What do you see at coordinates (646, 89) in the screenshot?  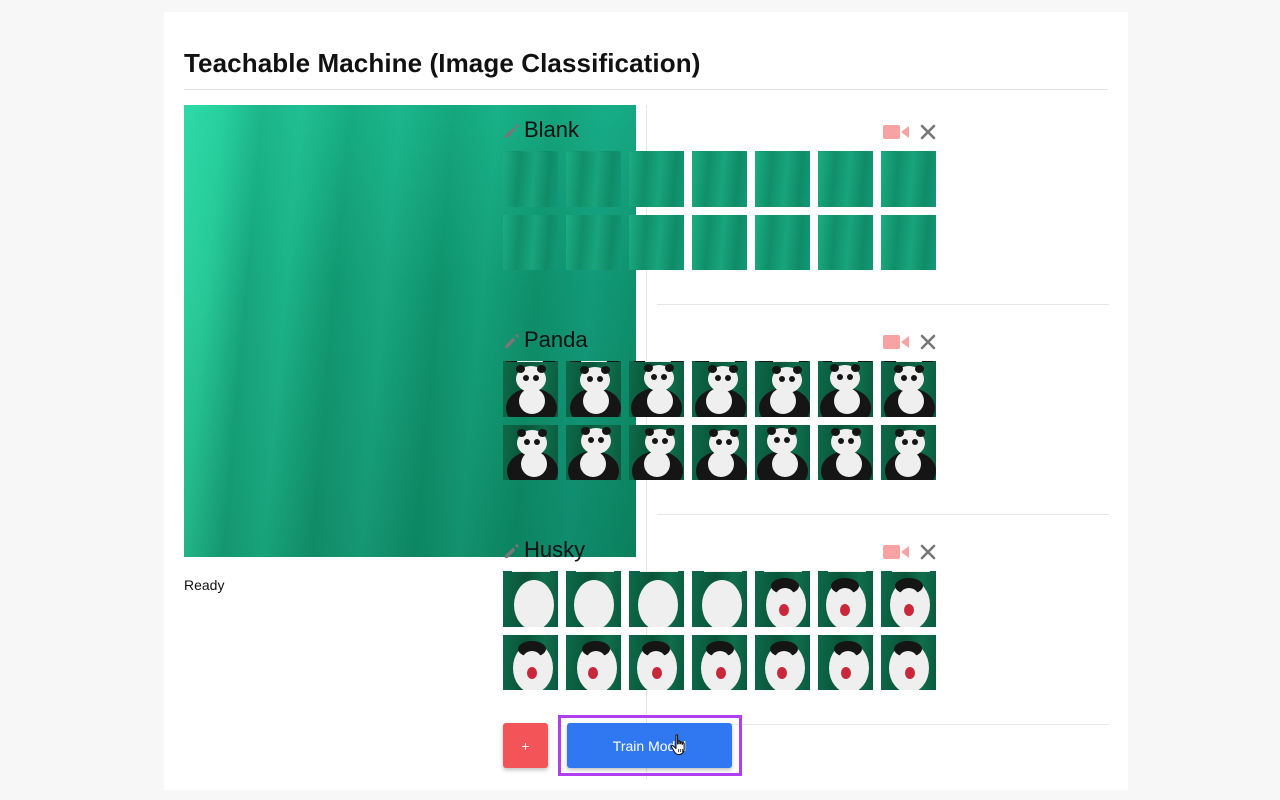 I see `title-divider` at bounding box center [646, 89].